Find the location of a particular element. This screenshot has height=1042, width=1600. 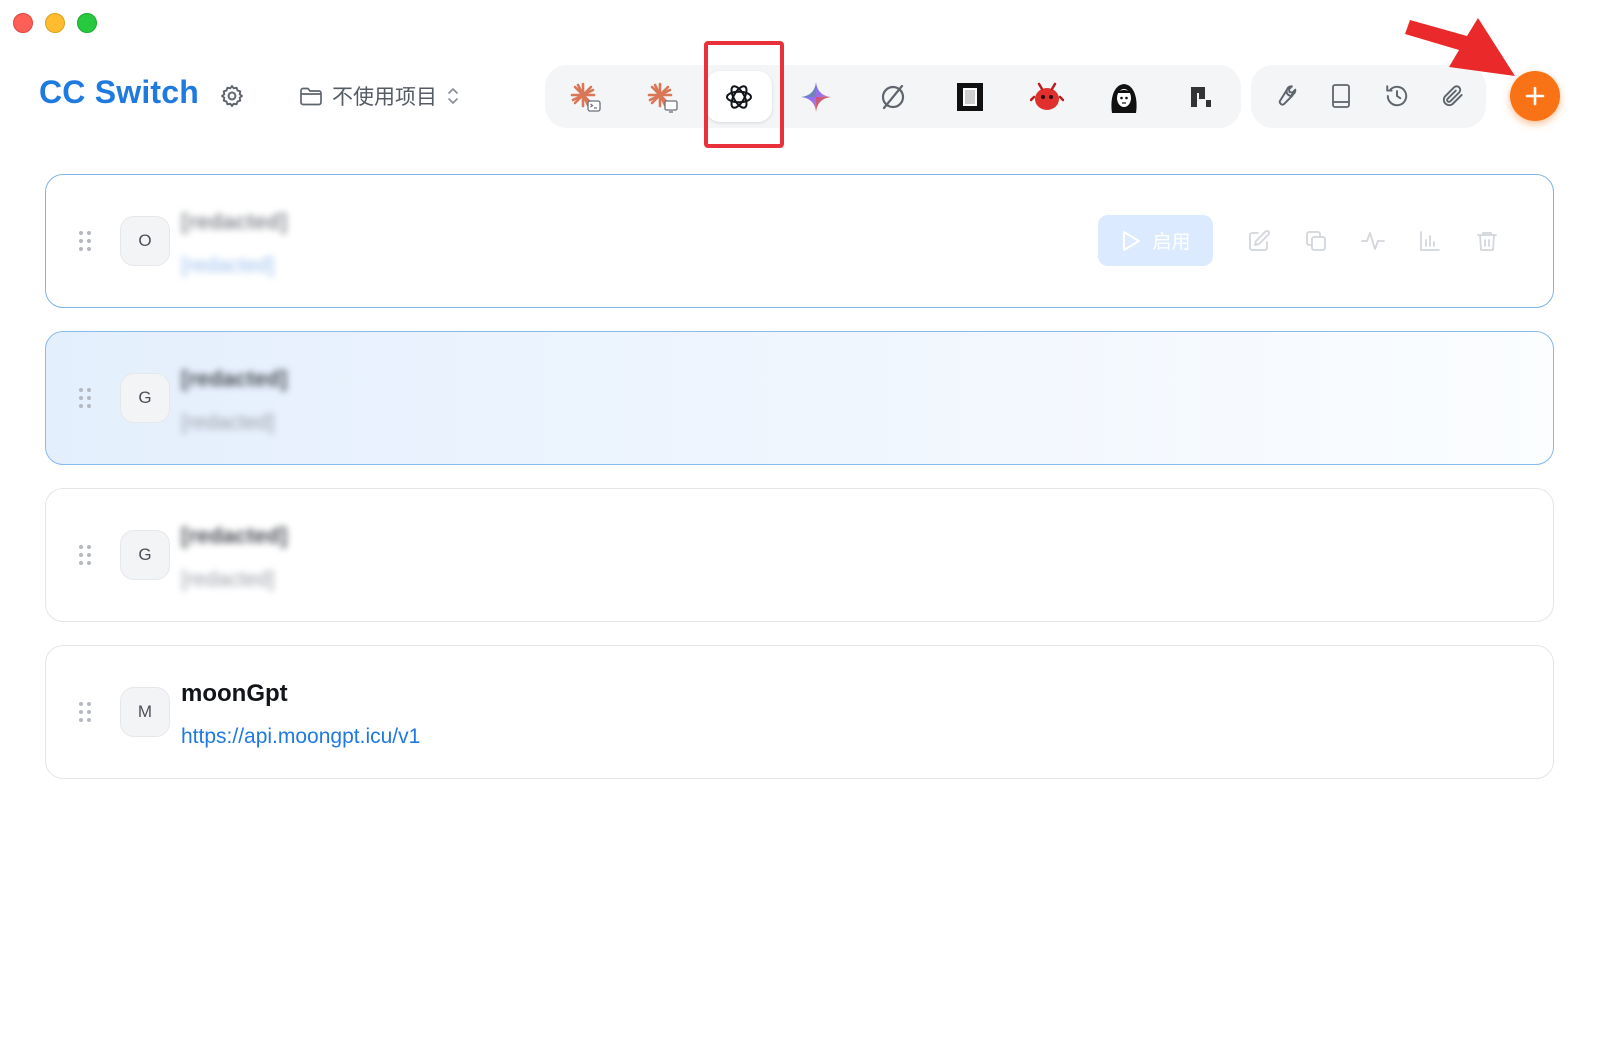

book-icon is located at coordinates (1341, 96).